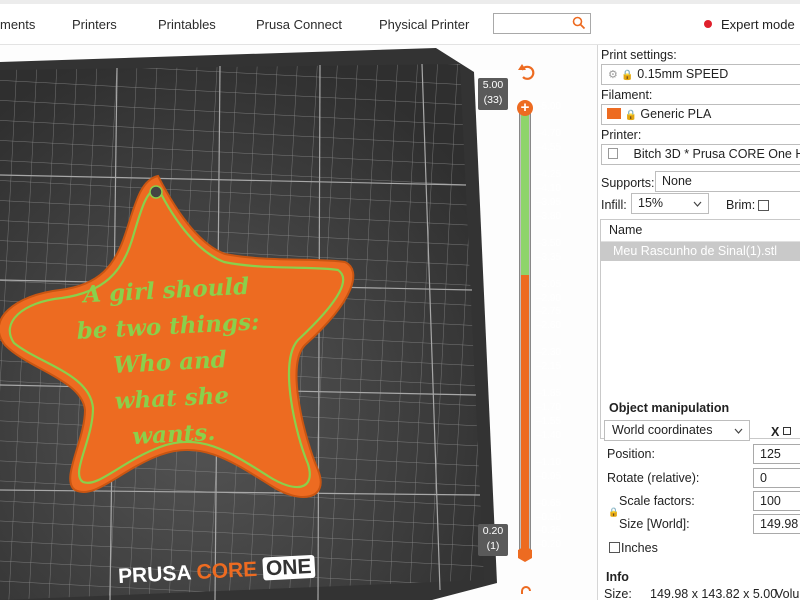 Image resolution: width=800 pixels, height=601 pixels. I want to click on top-value-box: 5.00 (33), so click(493, 94).